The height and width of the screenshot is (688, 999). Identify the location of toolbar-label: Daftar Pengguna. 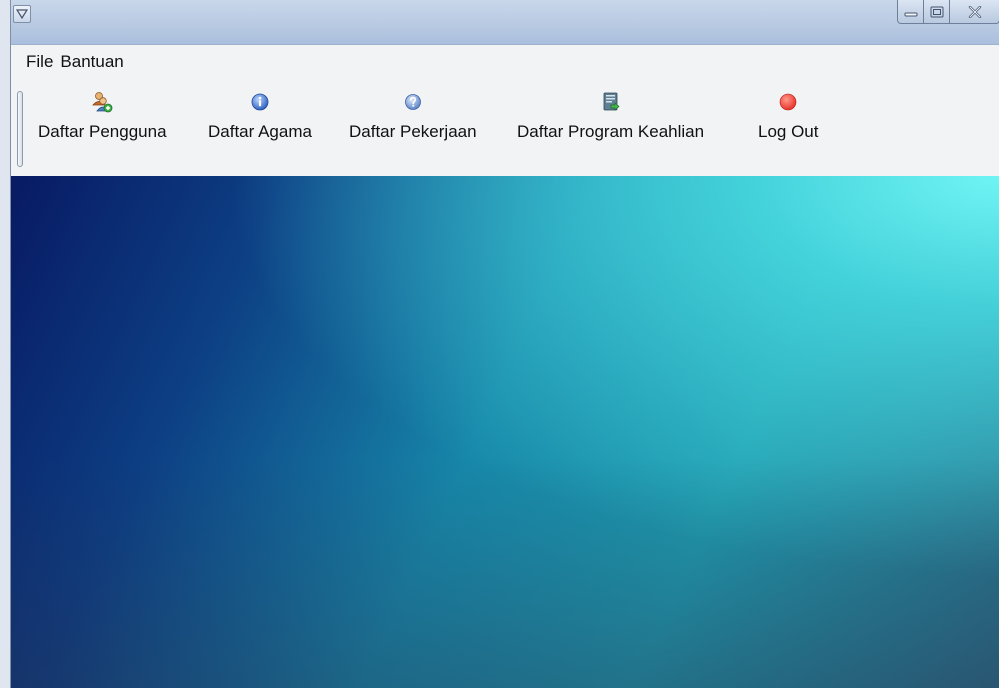
(102, 131).